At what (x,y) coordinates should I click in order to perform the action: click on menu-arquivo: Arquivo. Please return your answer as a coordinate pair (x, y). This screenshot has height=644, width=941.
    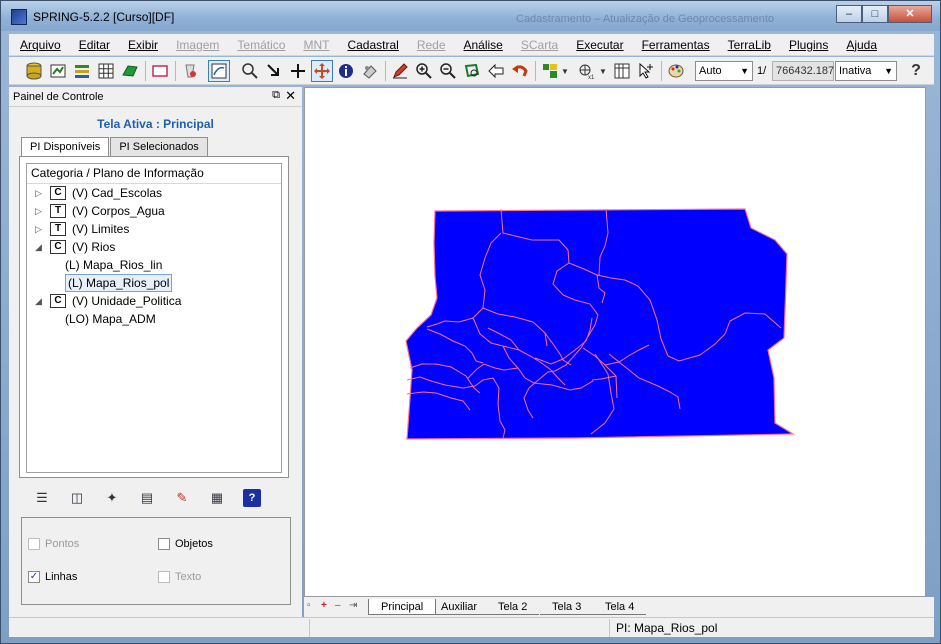
    Looking at the image, I should click on (38, 45).